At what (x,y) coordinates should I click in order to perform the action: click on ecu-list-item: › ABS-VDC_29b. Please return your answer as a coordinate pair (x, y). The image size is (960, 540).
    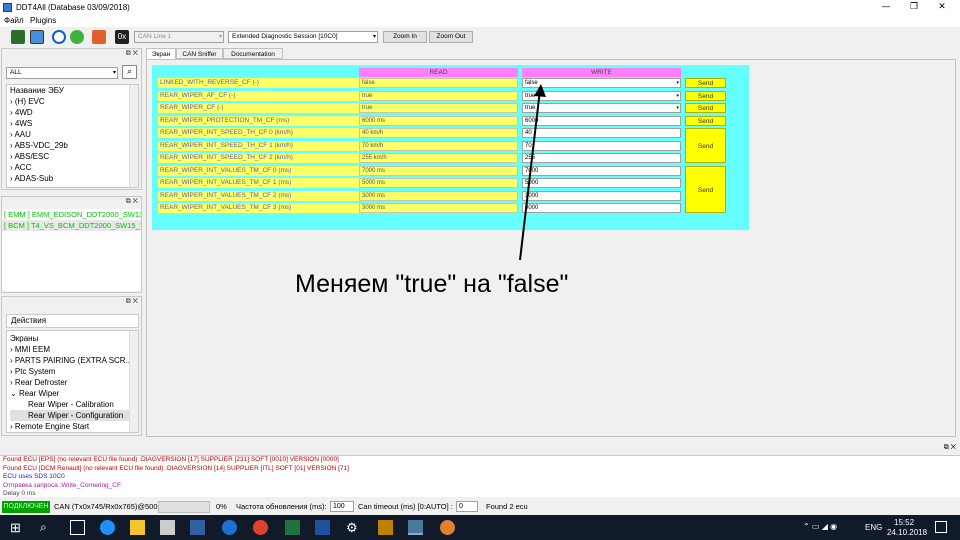
    Looking at the image, I should click on (74, 145).